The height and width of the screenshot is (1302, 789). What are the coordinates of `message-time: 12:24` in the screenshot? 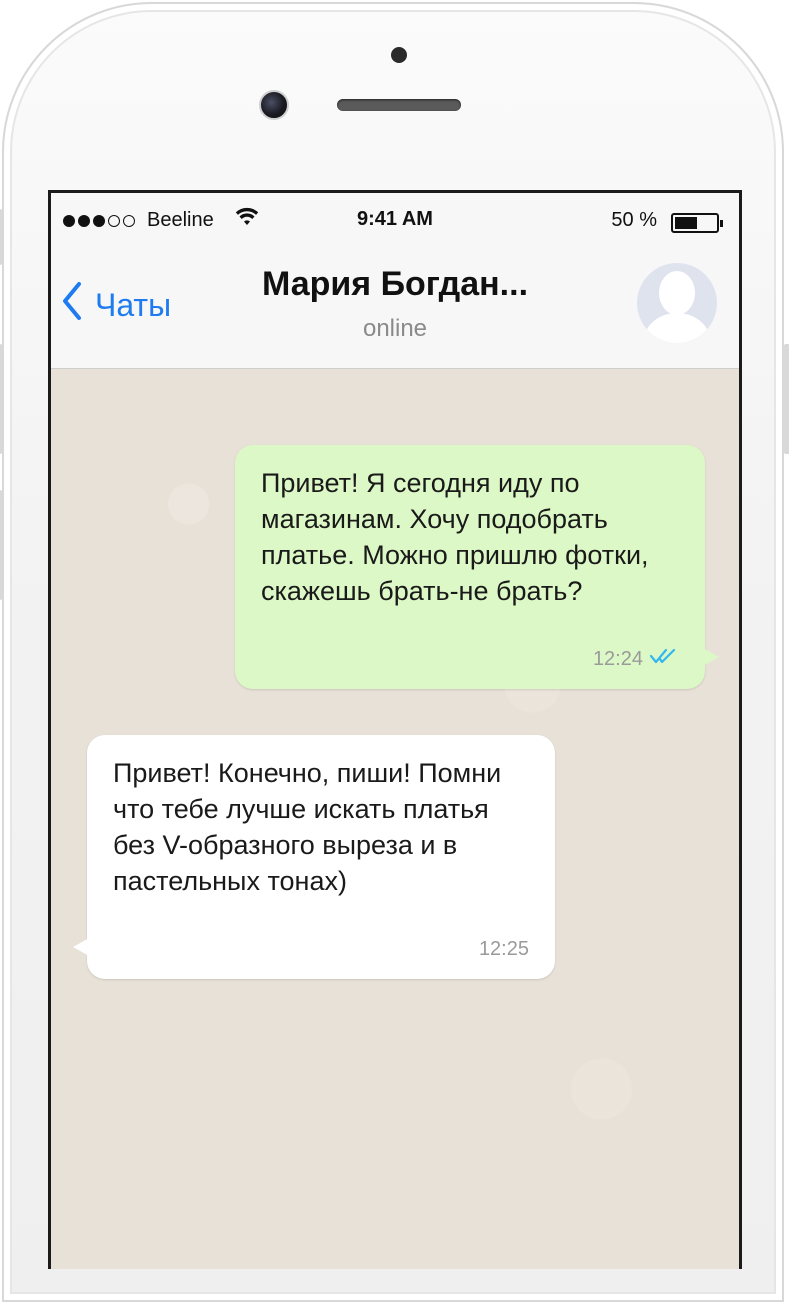 It's located at (617, 659).